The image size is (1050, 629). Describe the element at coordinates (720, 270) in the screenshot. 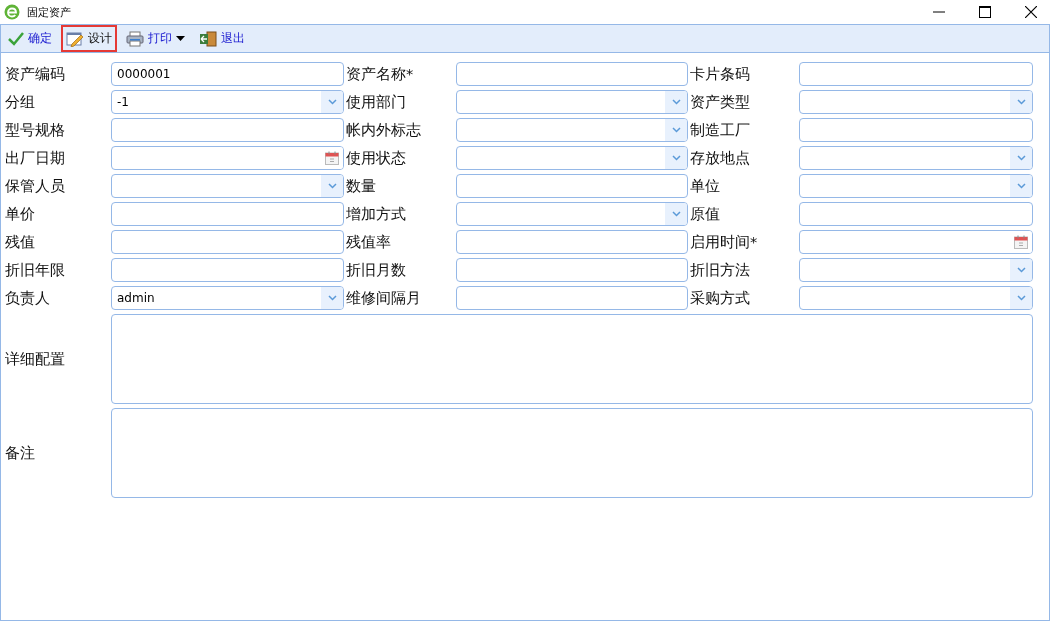

I see `field-label: 折旧方法` at that location.